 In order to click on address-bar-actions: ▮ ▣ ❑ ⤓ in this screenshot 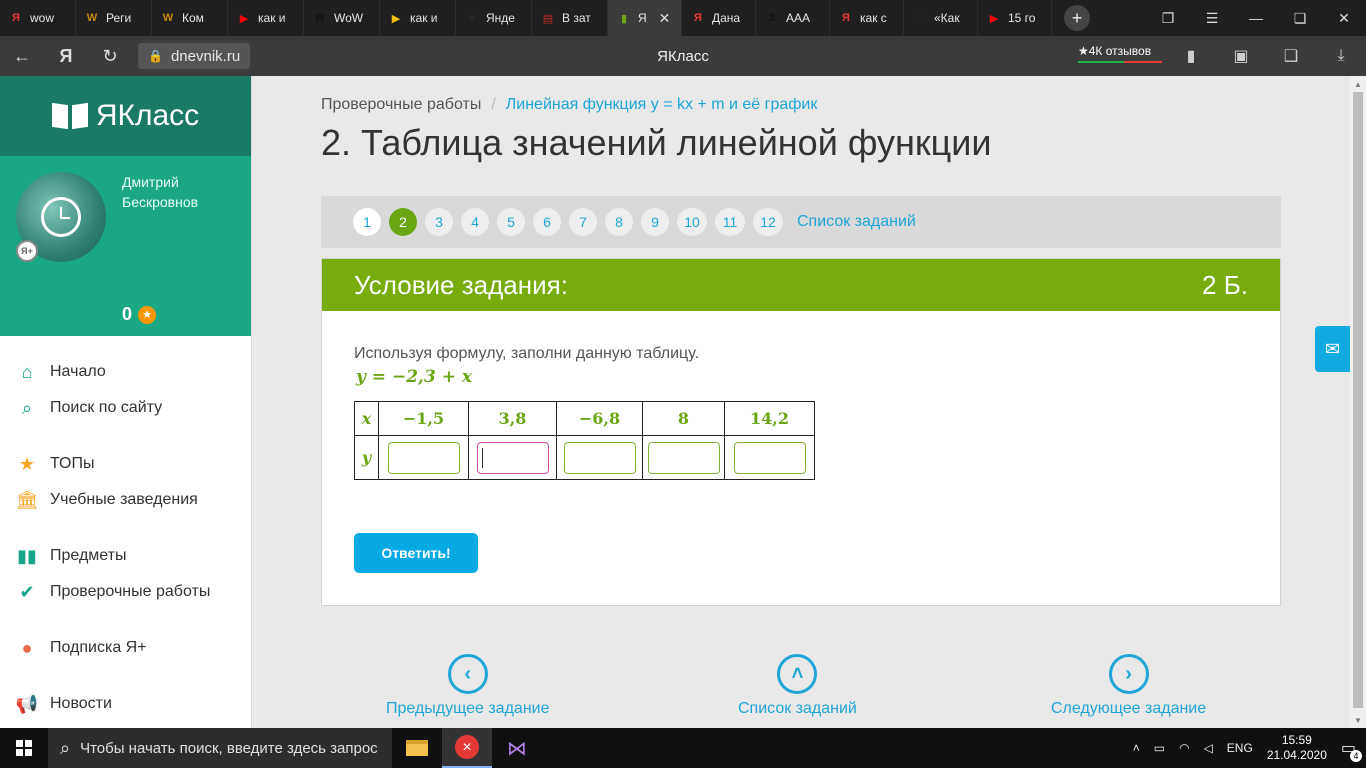, I will do `click(1266, 56)`.